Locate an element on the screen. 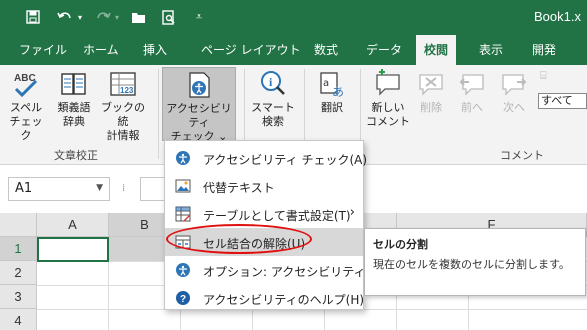 The image size is (587, 330). delete-comment-button: 削除 is located at coordinates (431, 92).